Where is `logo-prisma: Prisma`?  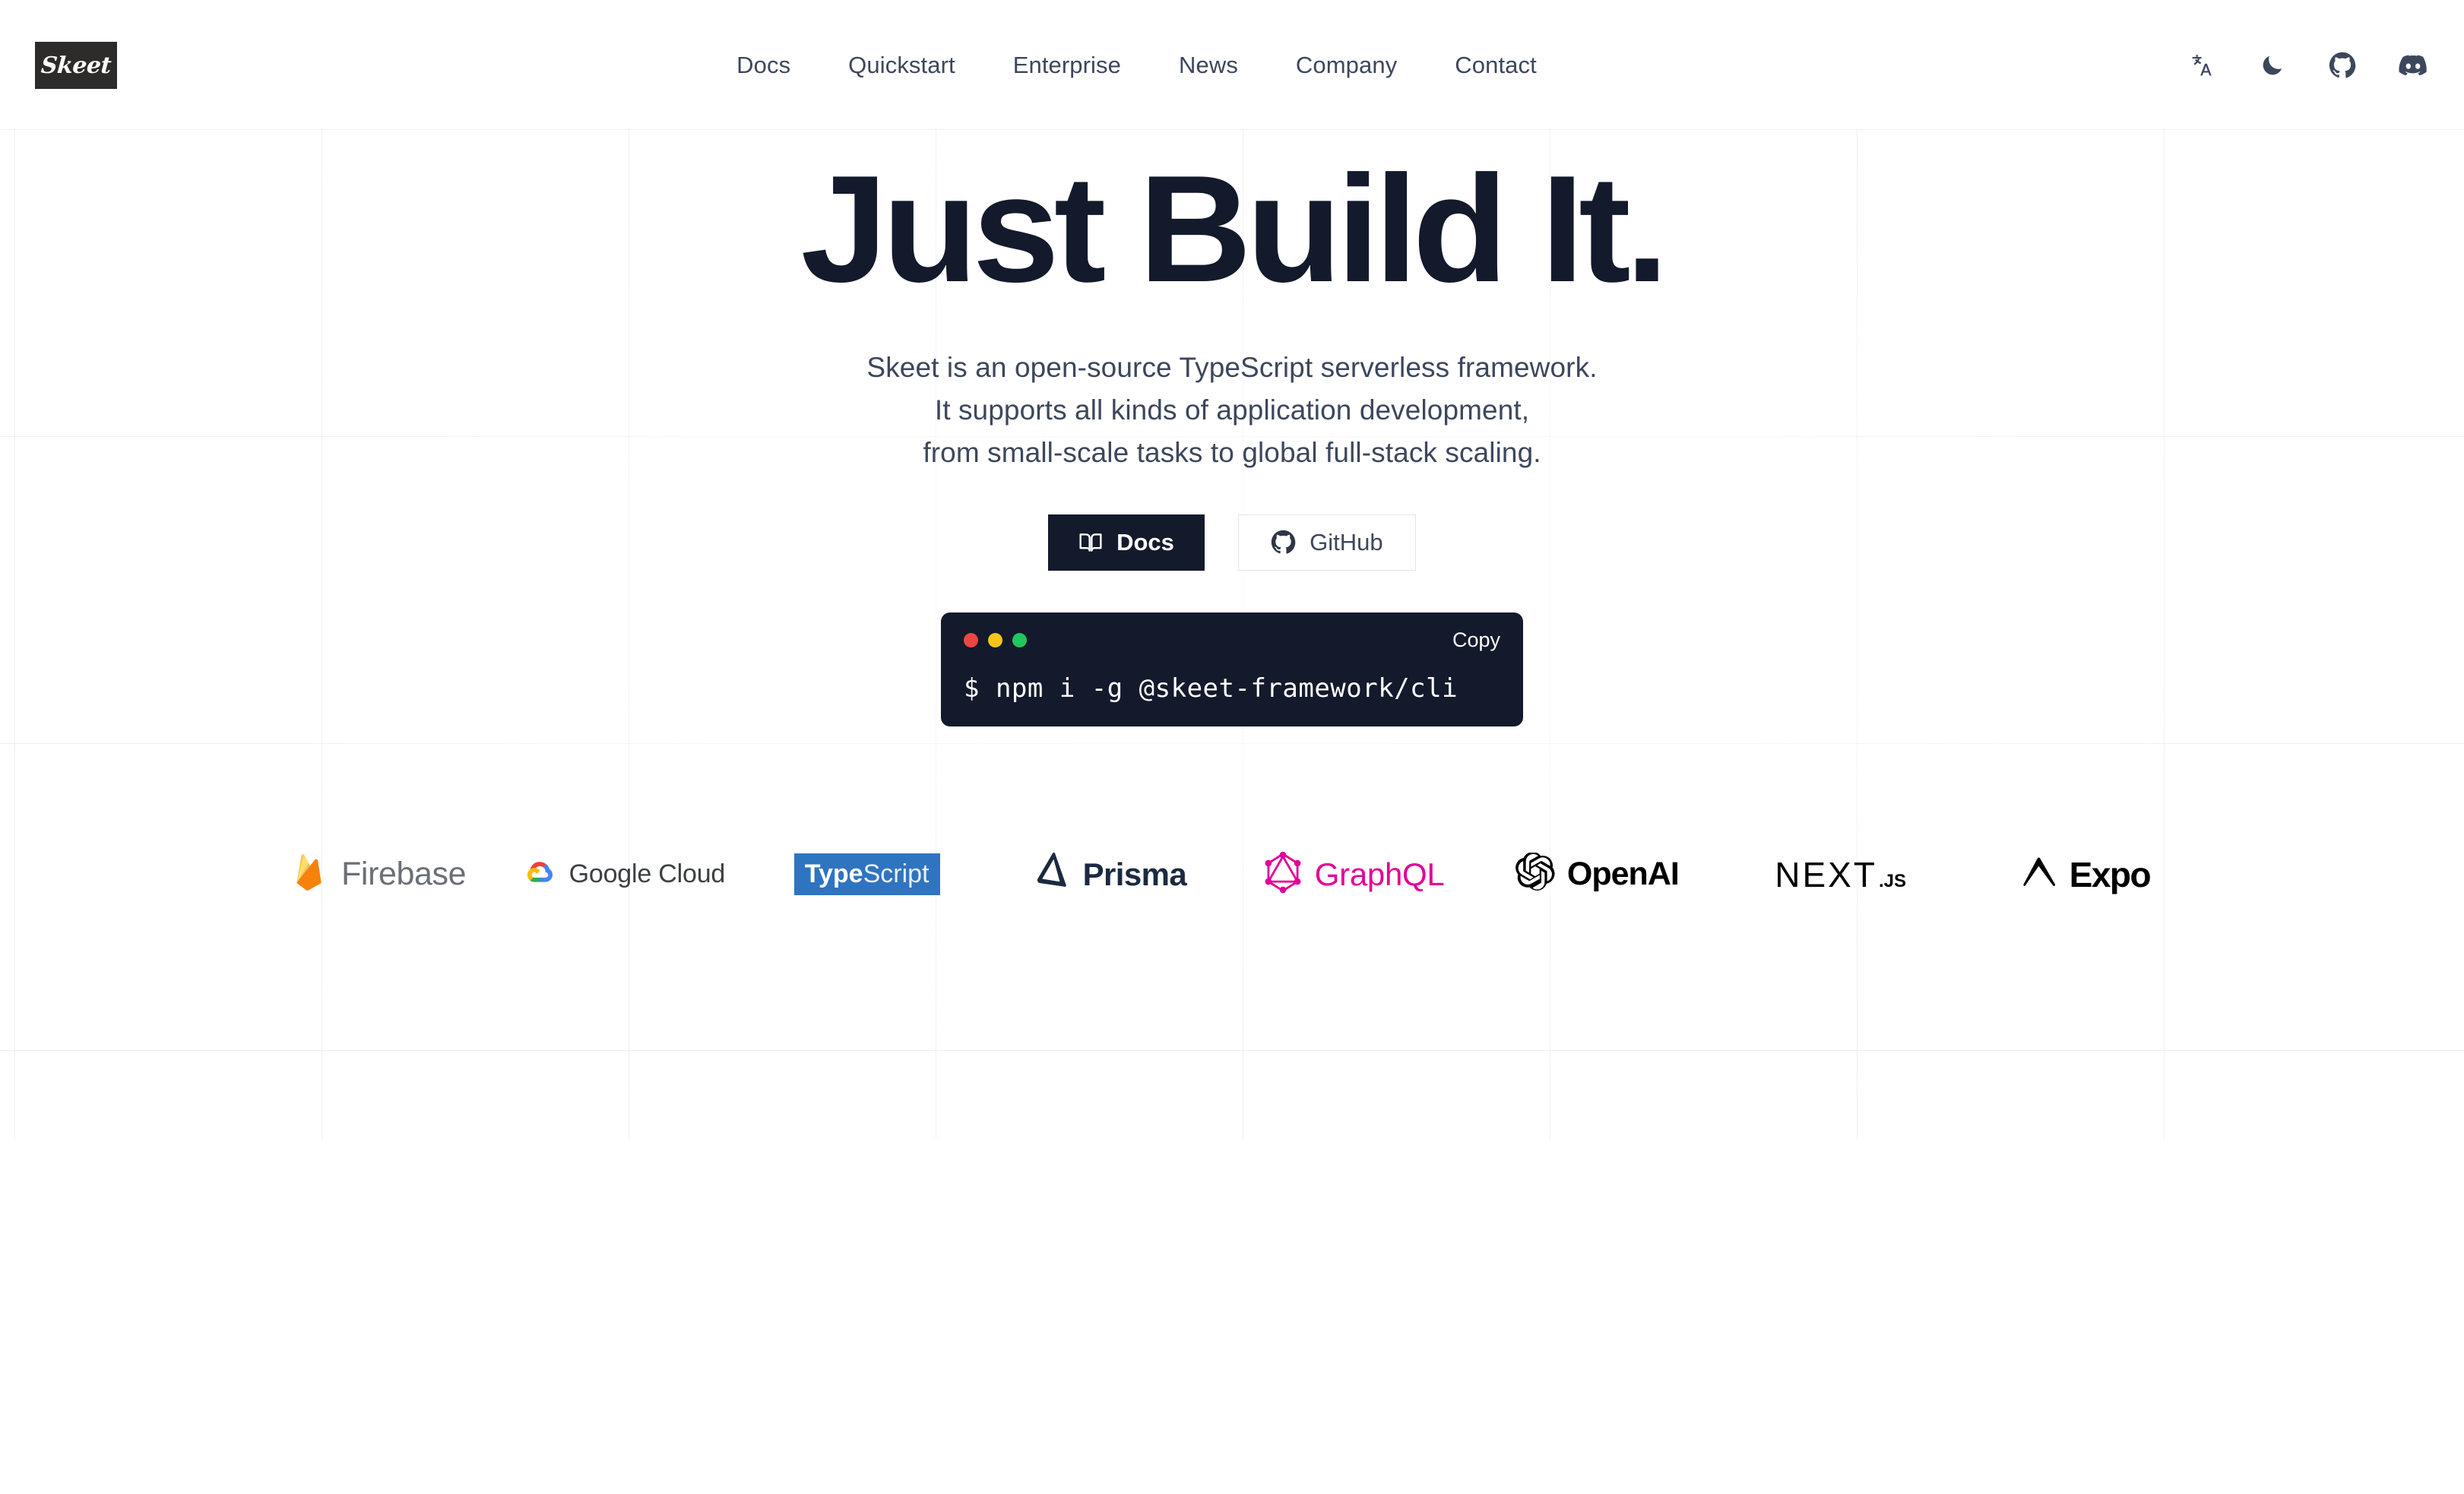
logo-prisma: Prisma is located at coordinates (1110, 874).